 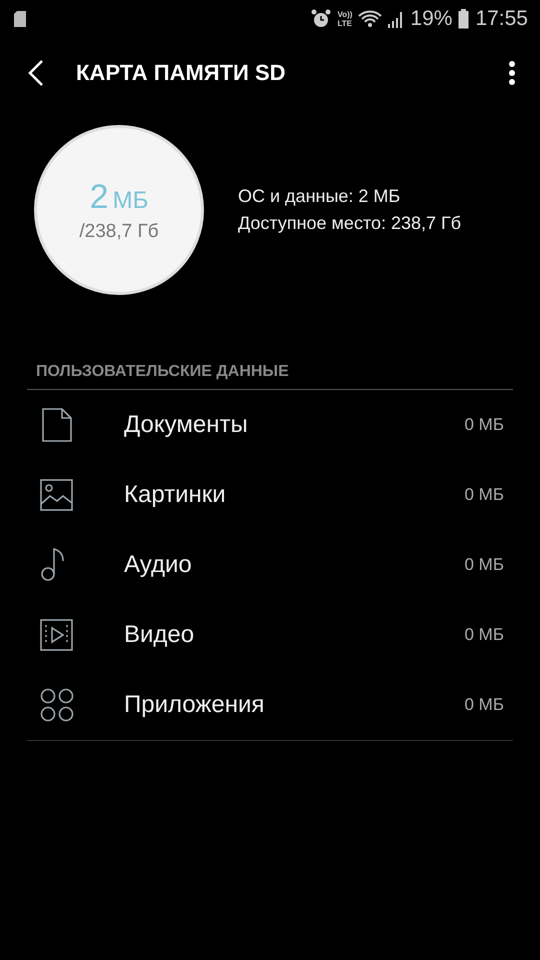 What do you see at coordinates (57, 635) in the screenshot?
I see `video-icon` at bounding box center [57, 635].